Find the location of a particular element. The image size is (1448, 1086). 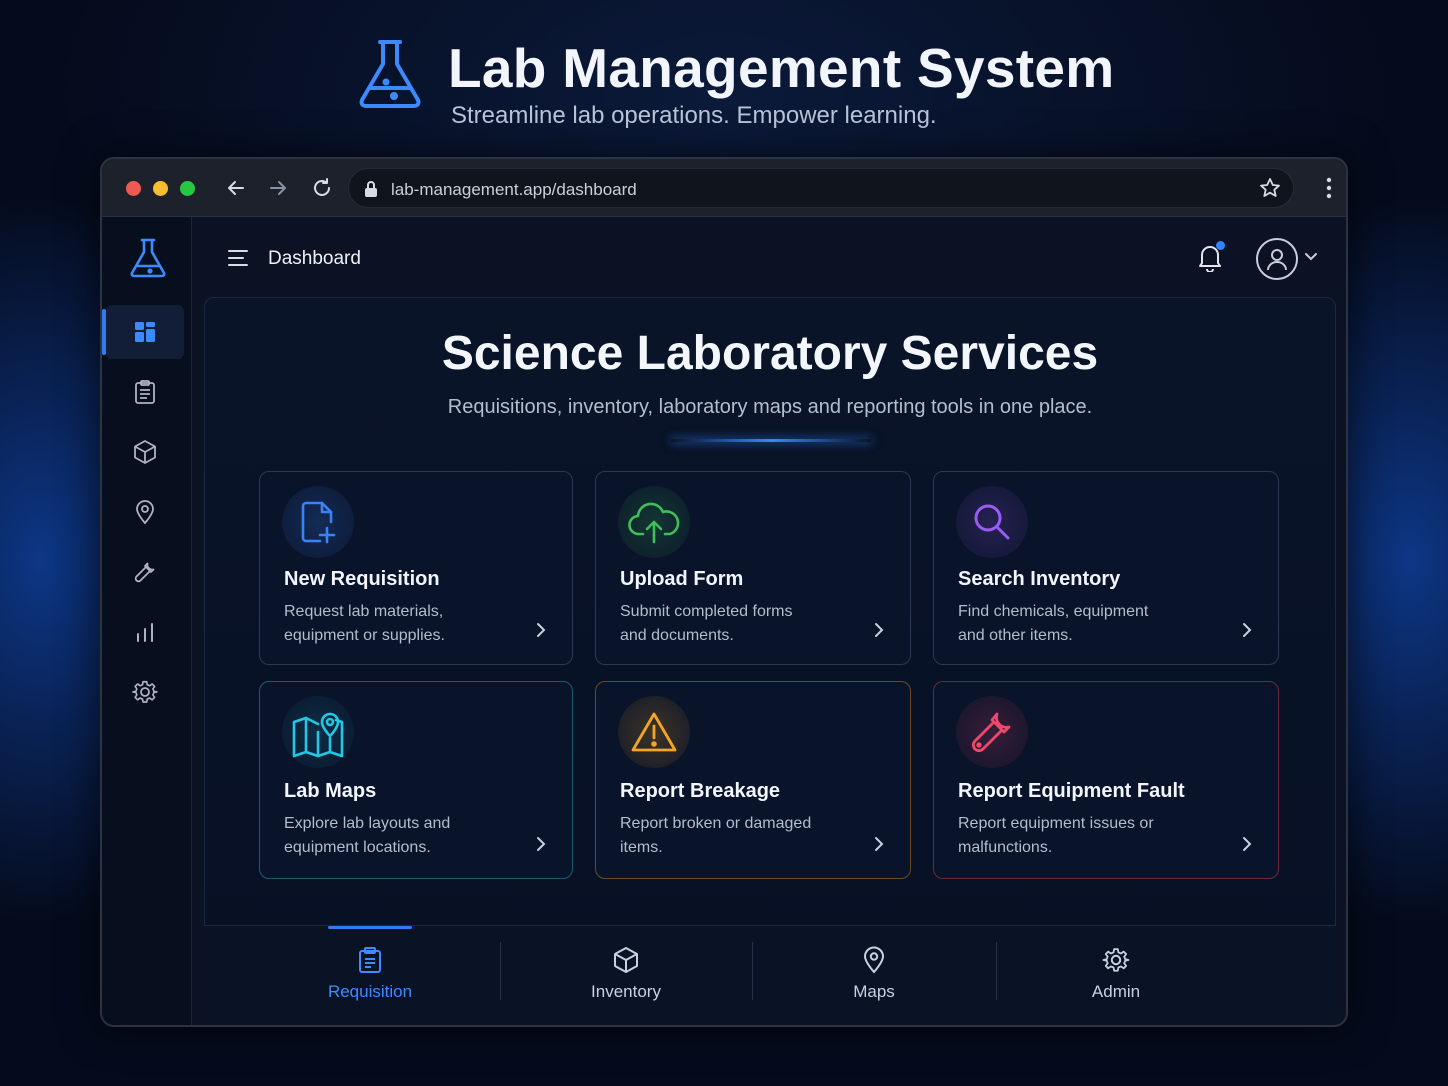

back-button is located at coordinates (236, 188).